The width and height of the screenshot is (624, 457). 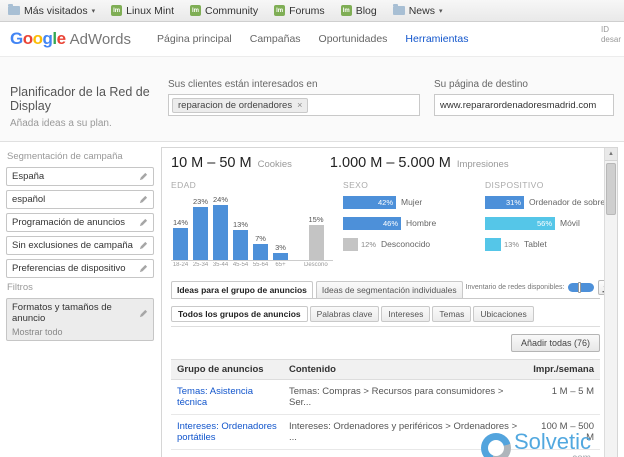 What do you see at coordinates (80, 245) in the screenshot?
I see `campaign-setting-chip: Sin exclusiones de campaña` at bounding box center [80, 245].